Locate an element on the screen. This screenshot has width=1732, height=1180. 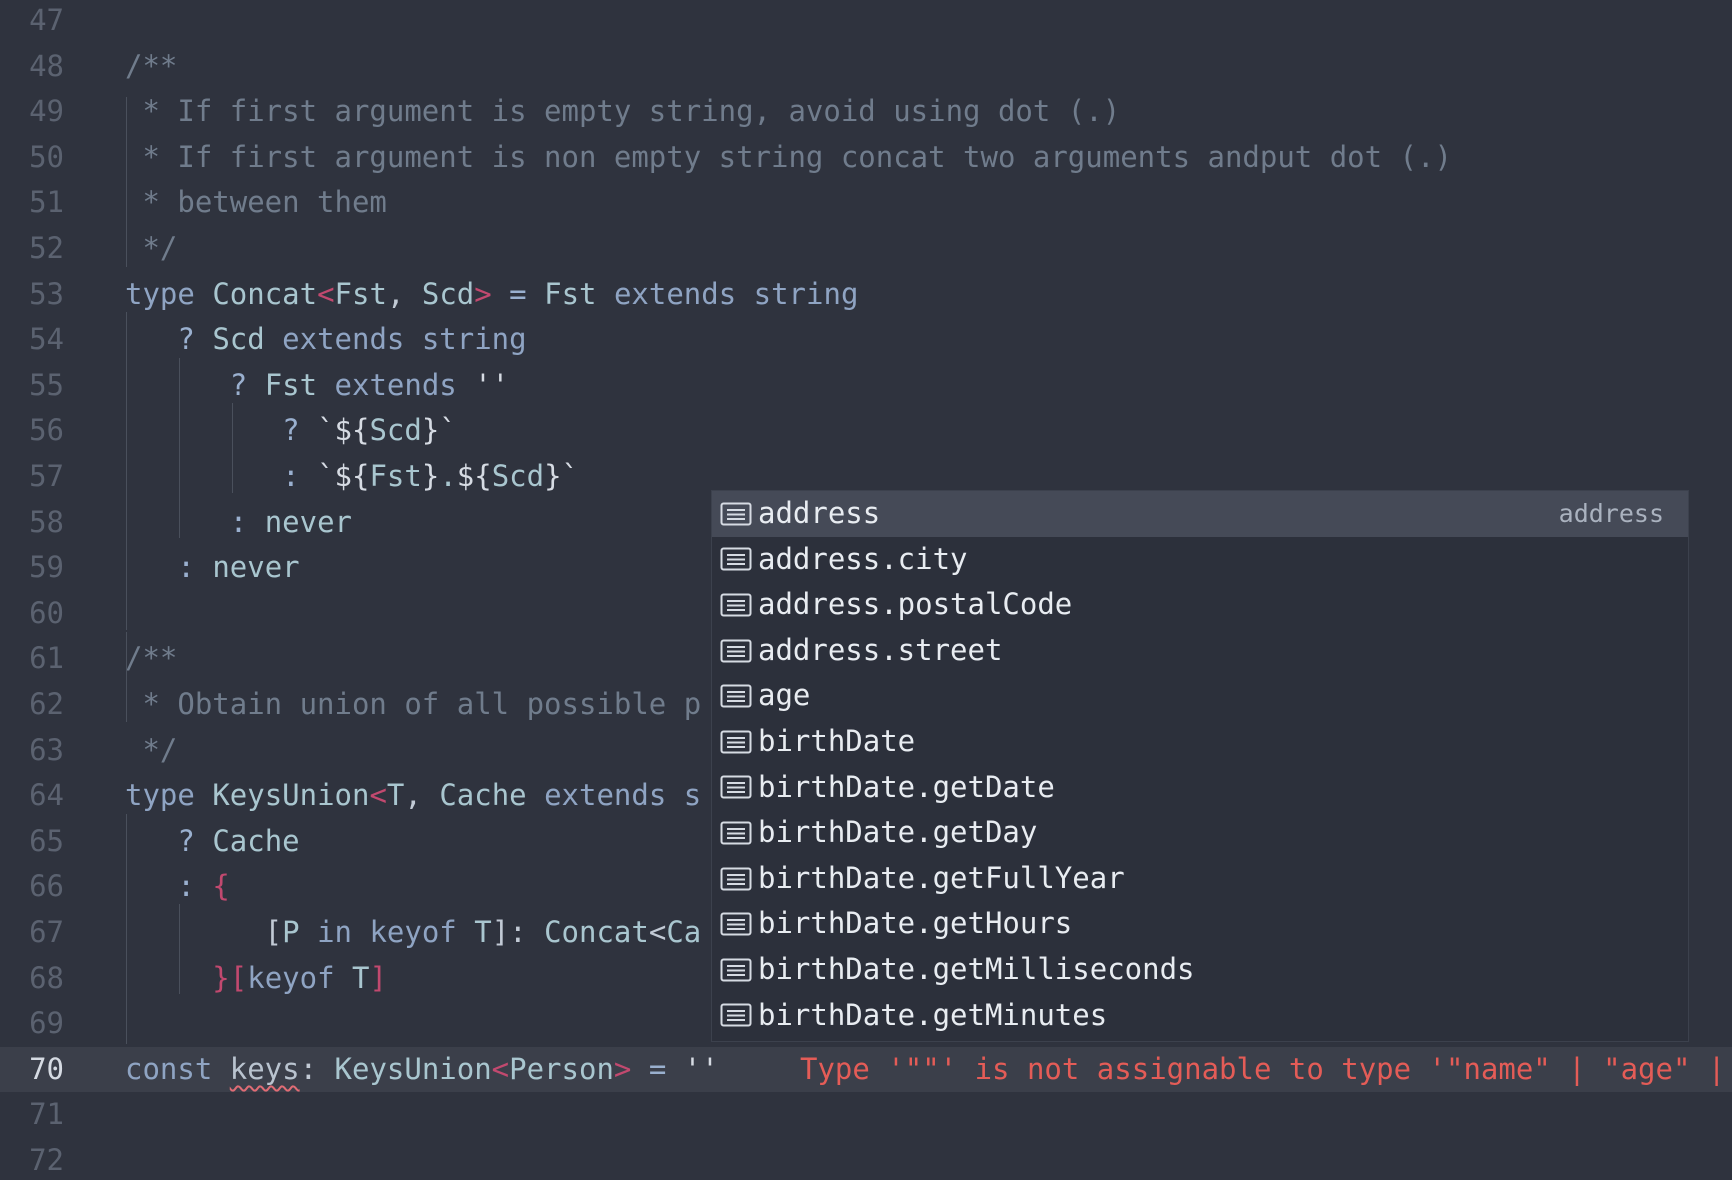
code-token: Concat is located at coordinates (596, 932).